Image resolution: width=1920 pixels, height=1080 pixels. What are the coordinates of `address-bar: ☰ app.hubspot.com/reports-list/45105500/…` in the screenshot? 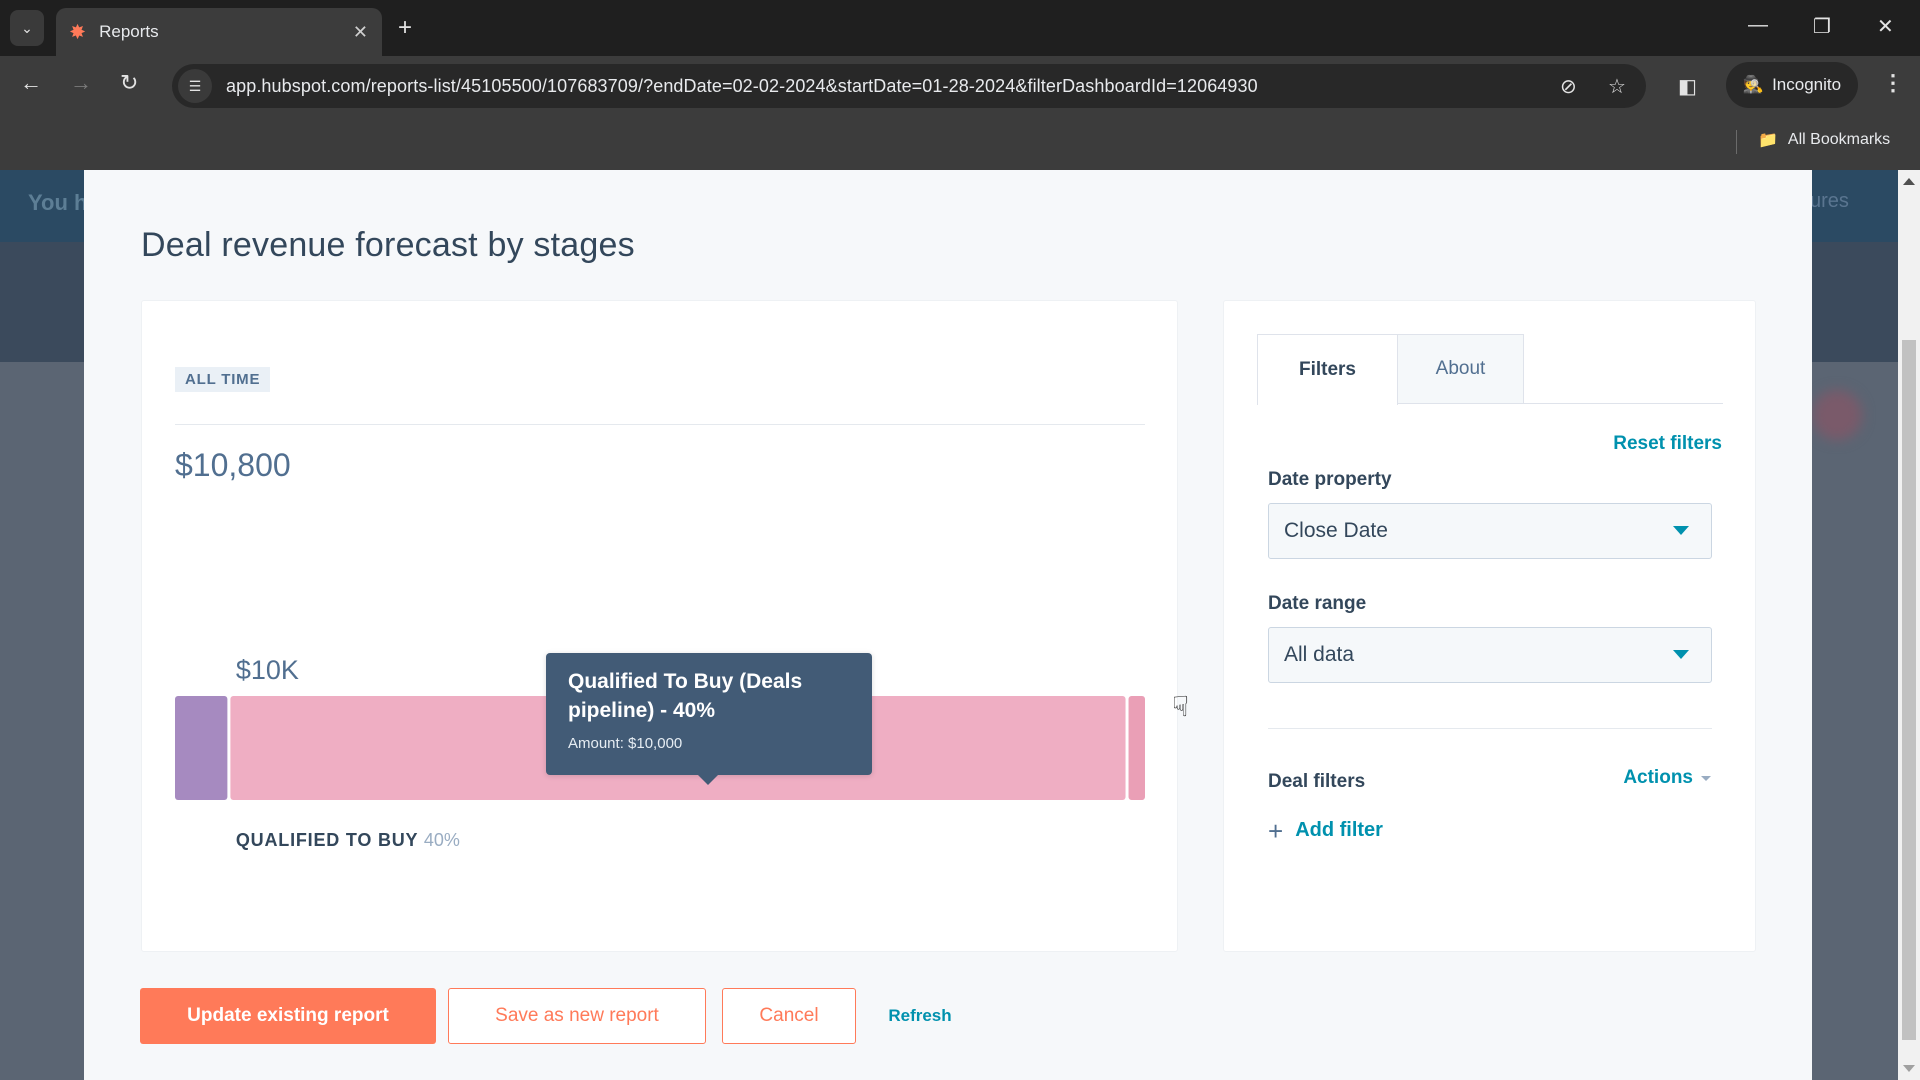 It's located at (909, 86).